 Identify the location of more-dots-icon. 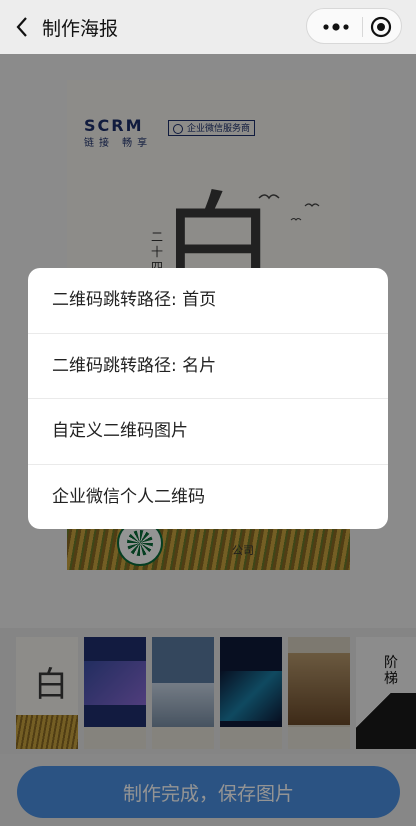
(336, 27).